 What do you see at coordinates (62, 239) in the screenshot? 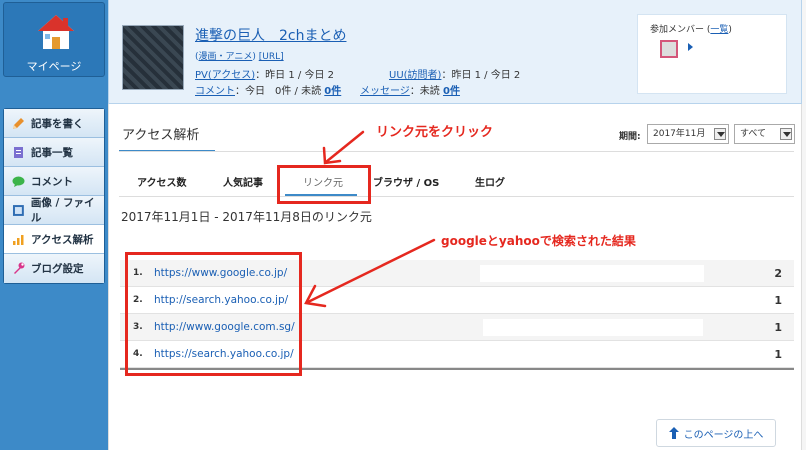
I see `sidebar-item-label: アクセス解析` at bounding box center [62, 239].